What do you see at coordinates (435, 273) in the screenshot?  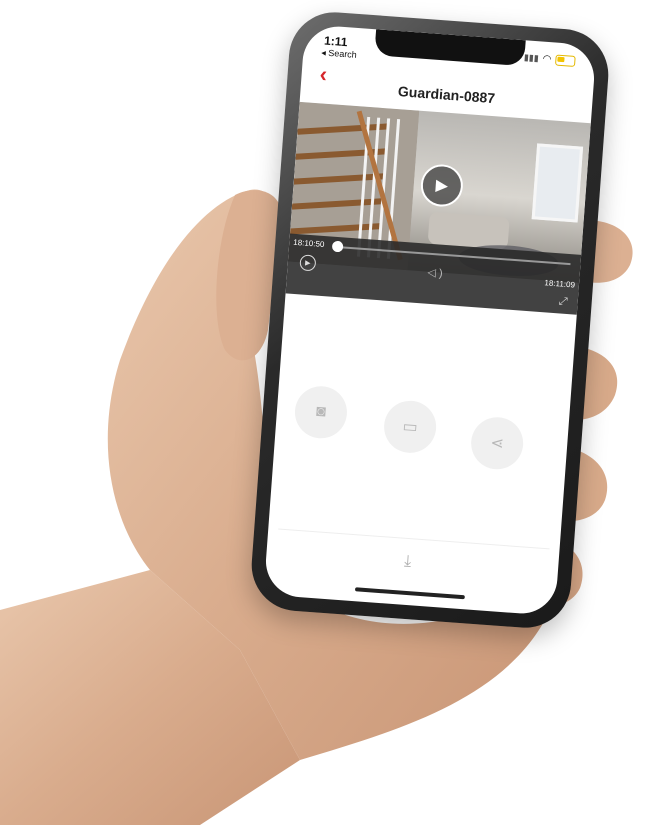 I see `volume-icon: ◁ )` at bounding box center [435, 273].